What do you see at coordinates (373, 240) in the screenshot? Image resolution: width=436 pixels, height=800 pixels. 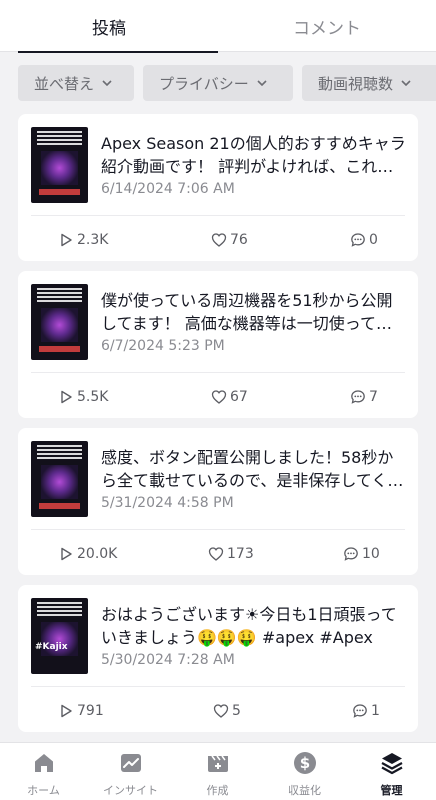 I see `comments-count: 0` at bounding box center [373, 240].